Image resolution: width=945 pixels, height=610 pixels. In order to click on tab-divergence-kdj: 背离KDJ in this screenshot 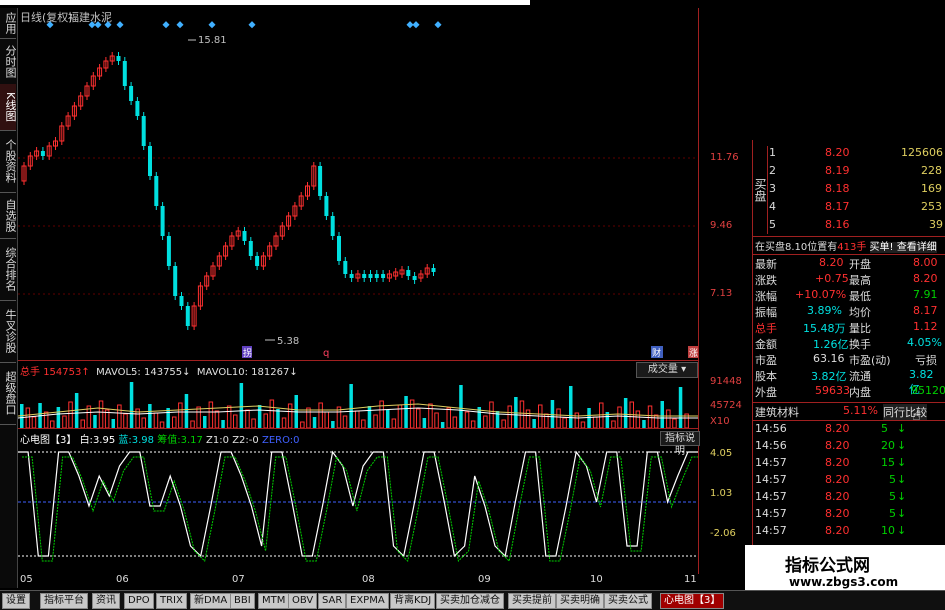, I will do `click(413, 601)`.